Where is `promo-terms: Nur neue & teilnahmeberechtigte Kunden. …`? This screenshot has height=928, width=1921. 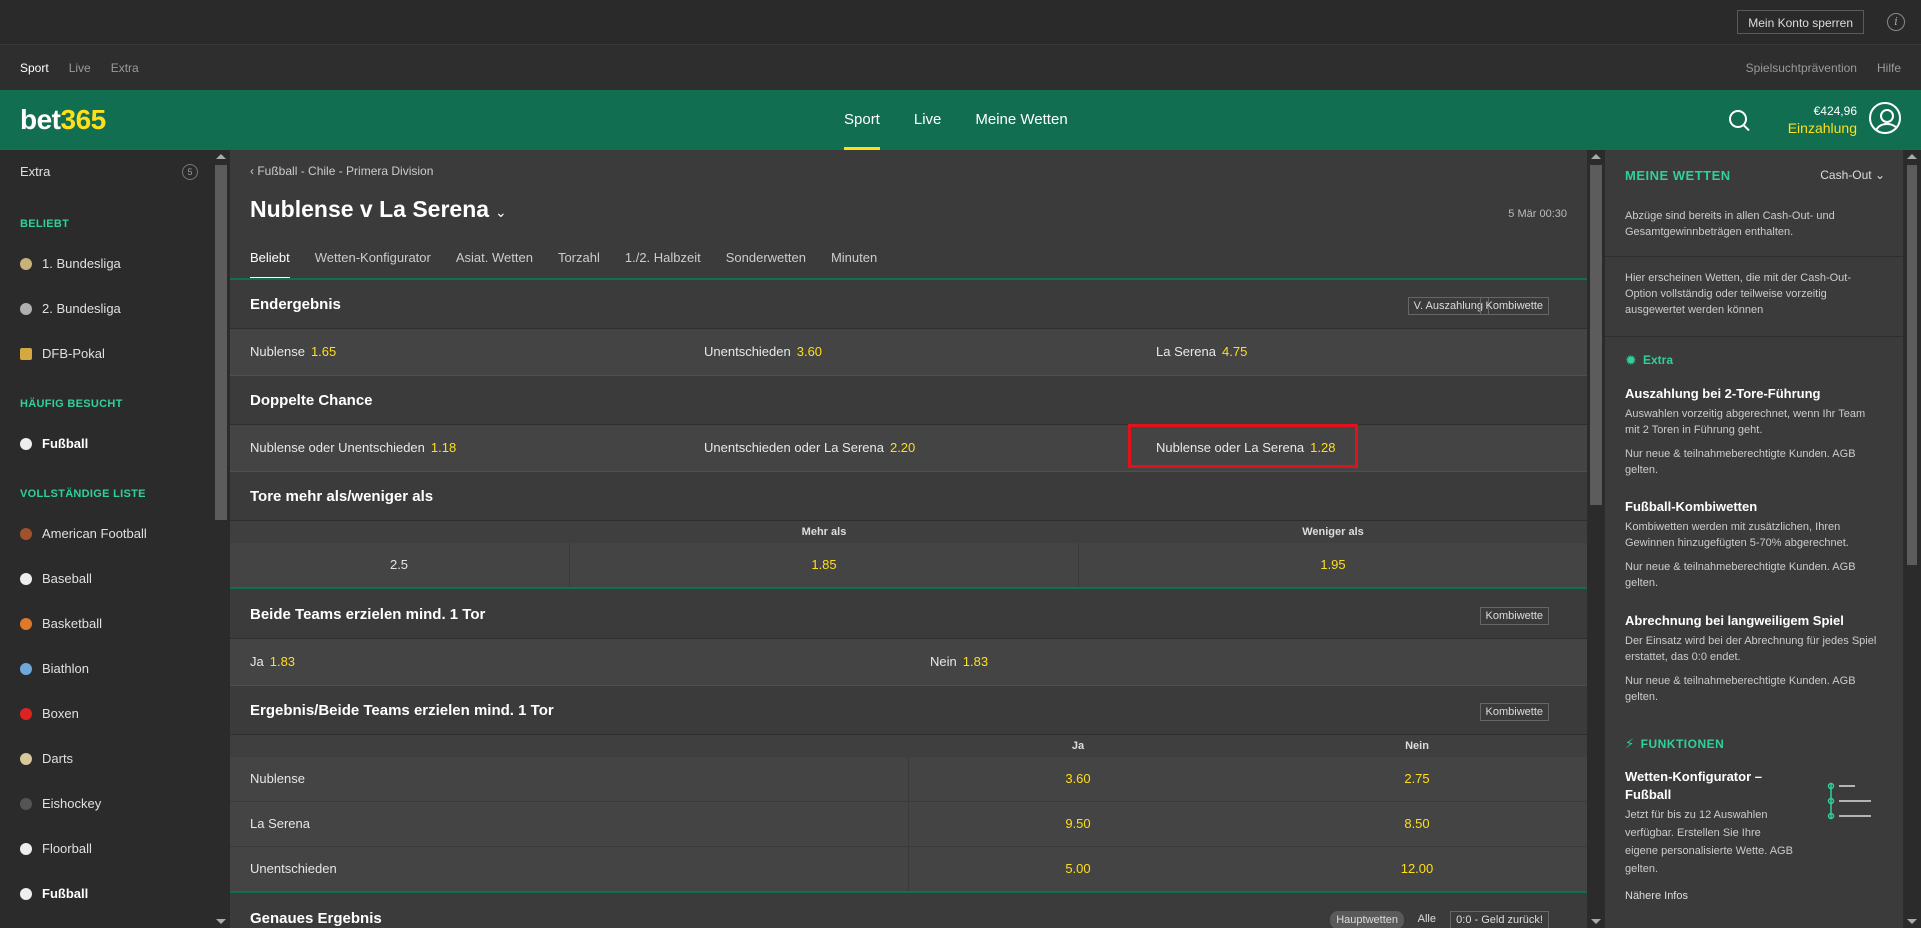 promo-terms: Nur neue & teilnahmeberechtigte Kunden. … is located at coordinates (1740, 575).